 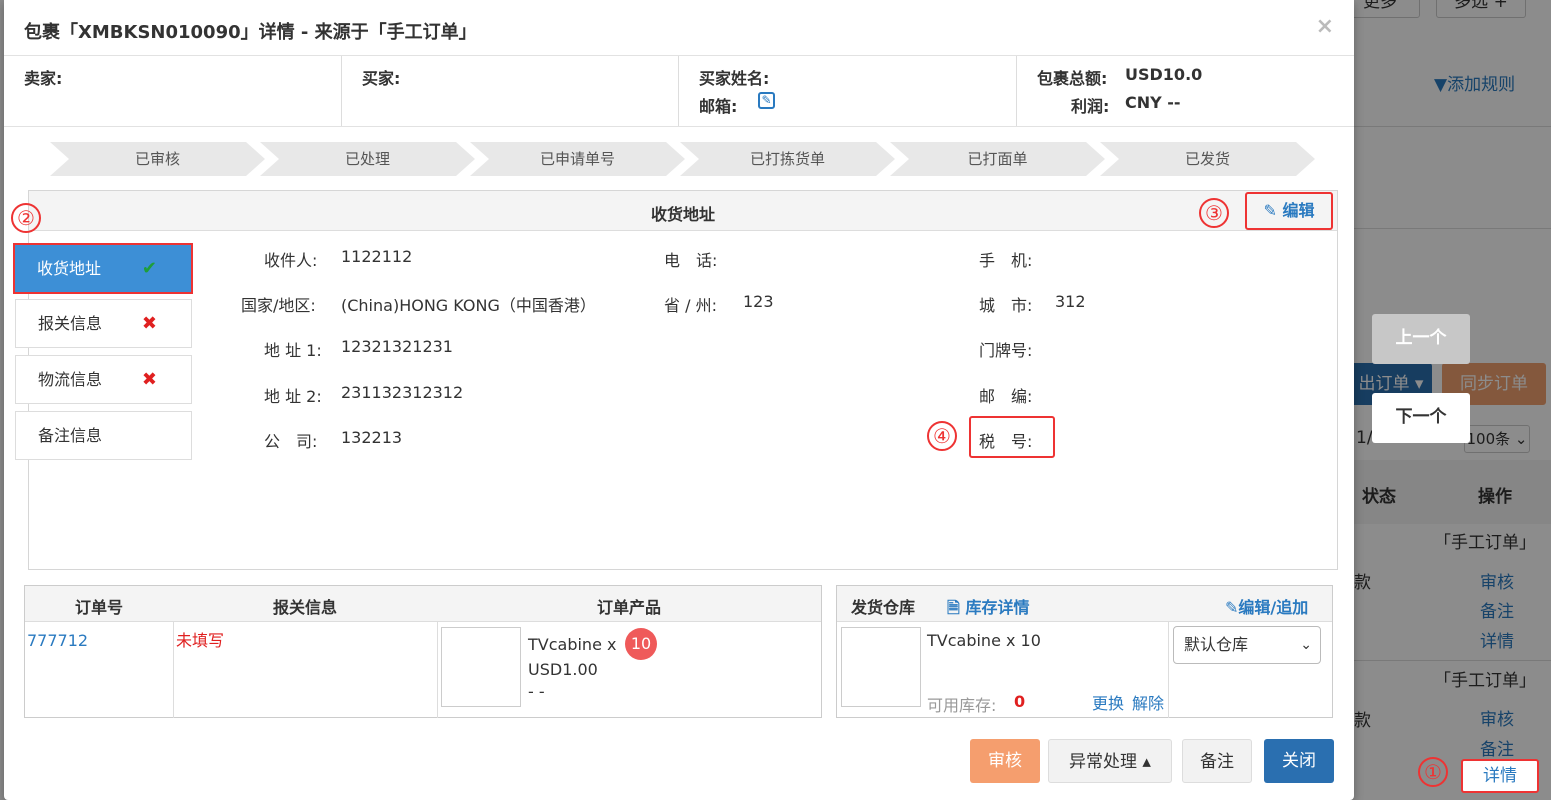 What do you see at coordinates (481, 667) in the screenshot?
I see `product-thumbnail` at bounding box center [481, 667].